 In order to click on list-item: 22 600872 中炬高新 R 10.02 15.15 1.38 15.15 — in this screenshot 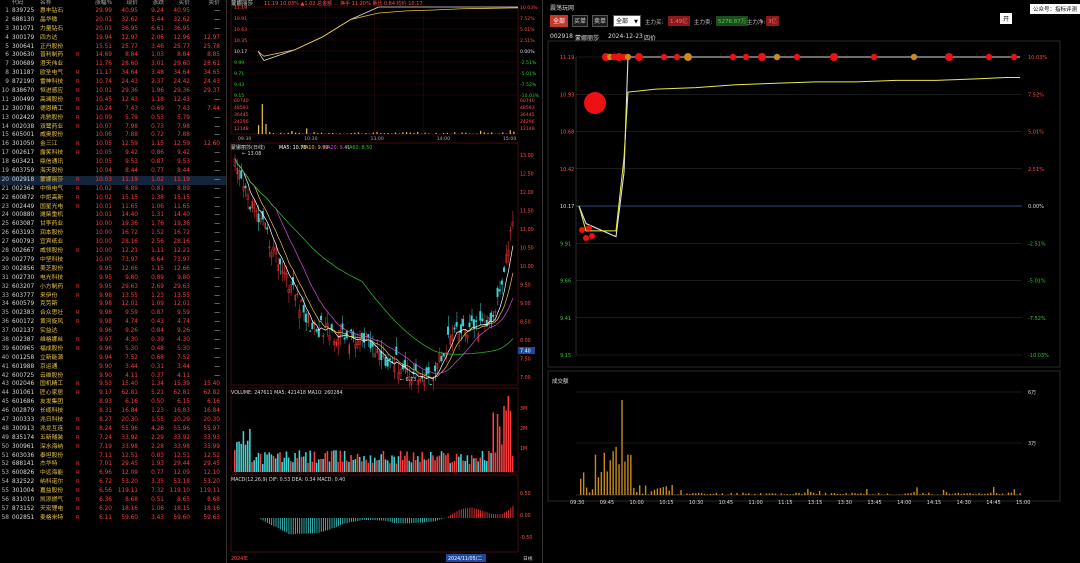, I will do `click(113, 198)`.